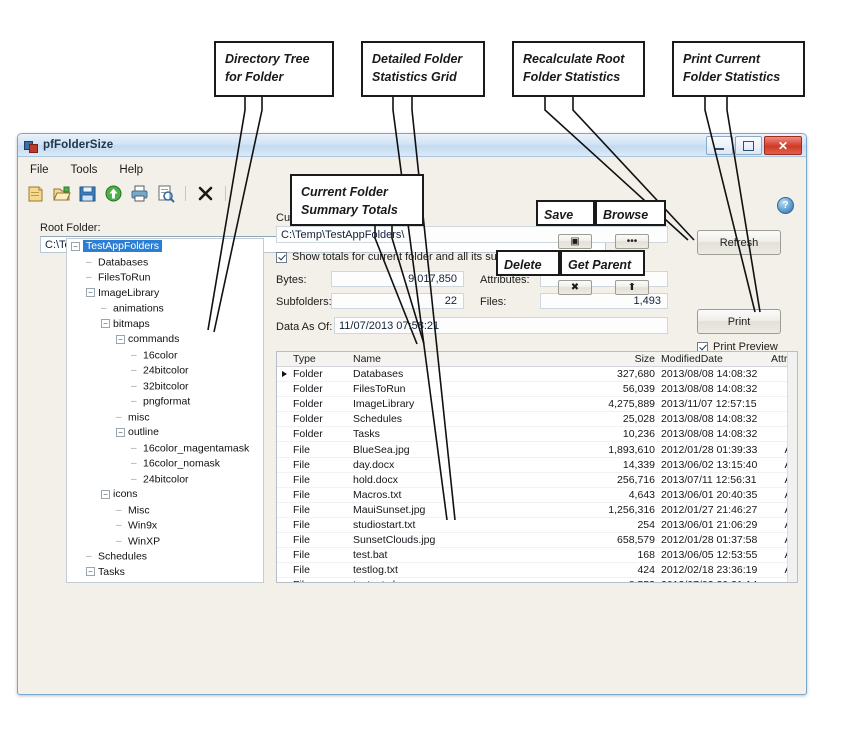 This screenshot has height=730, width=856. Describe the element at coordinates (559, 215) in the screenshot. I see `callout-line: Save` at that location.